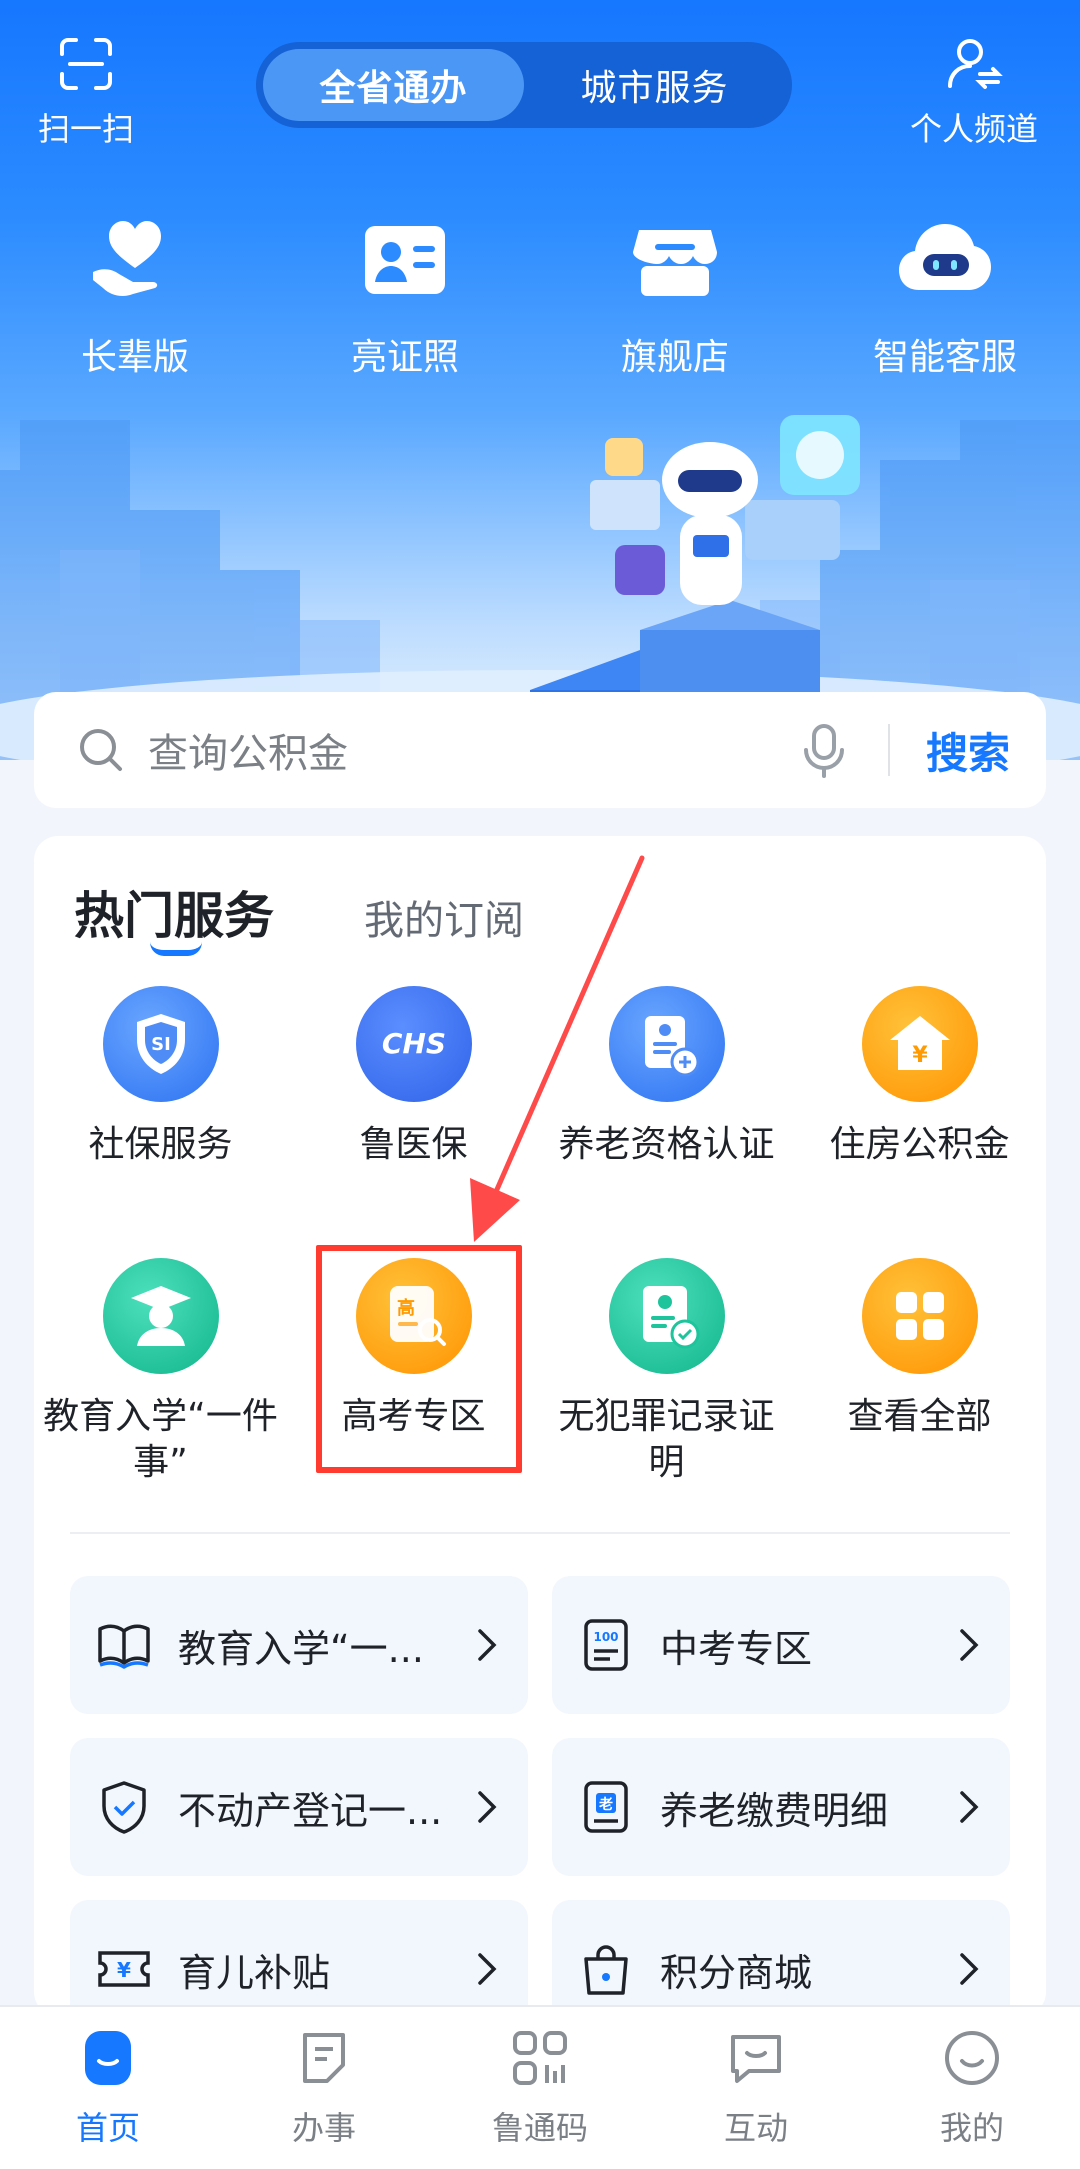 This screenshot has height=2169, width=1080. I want to click on link-label: 积分商城, so click(736, 1972).